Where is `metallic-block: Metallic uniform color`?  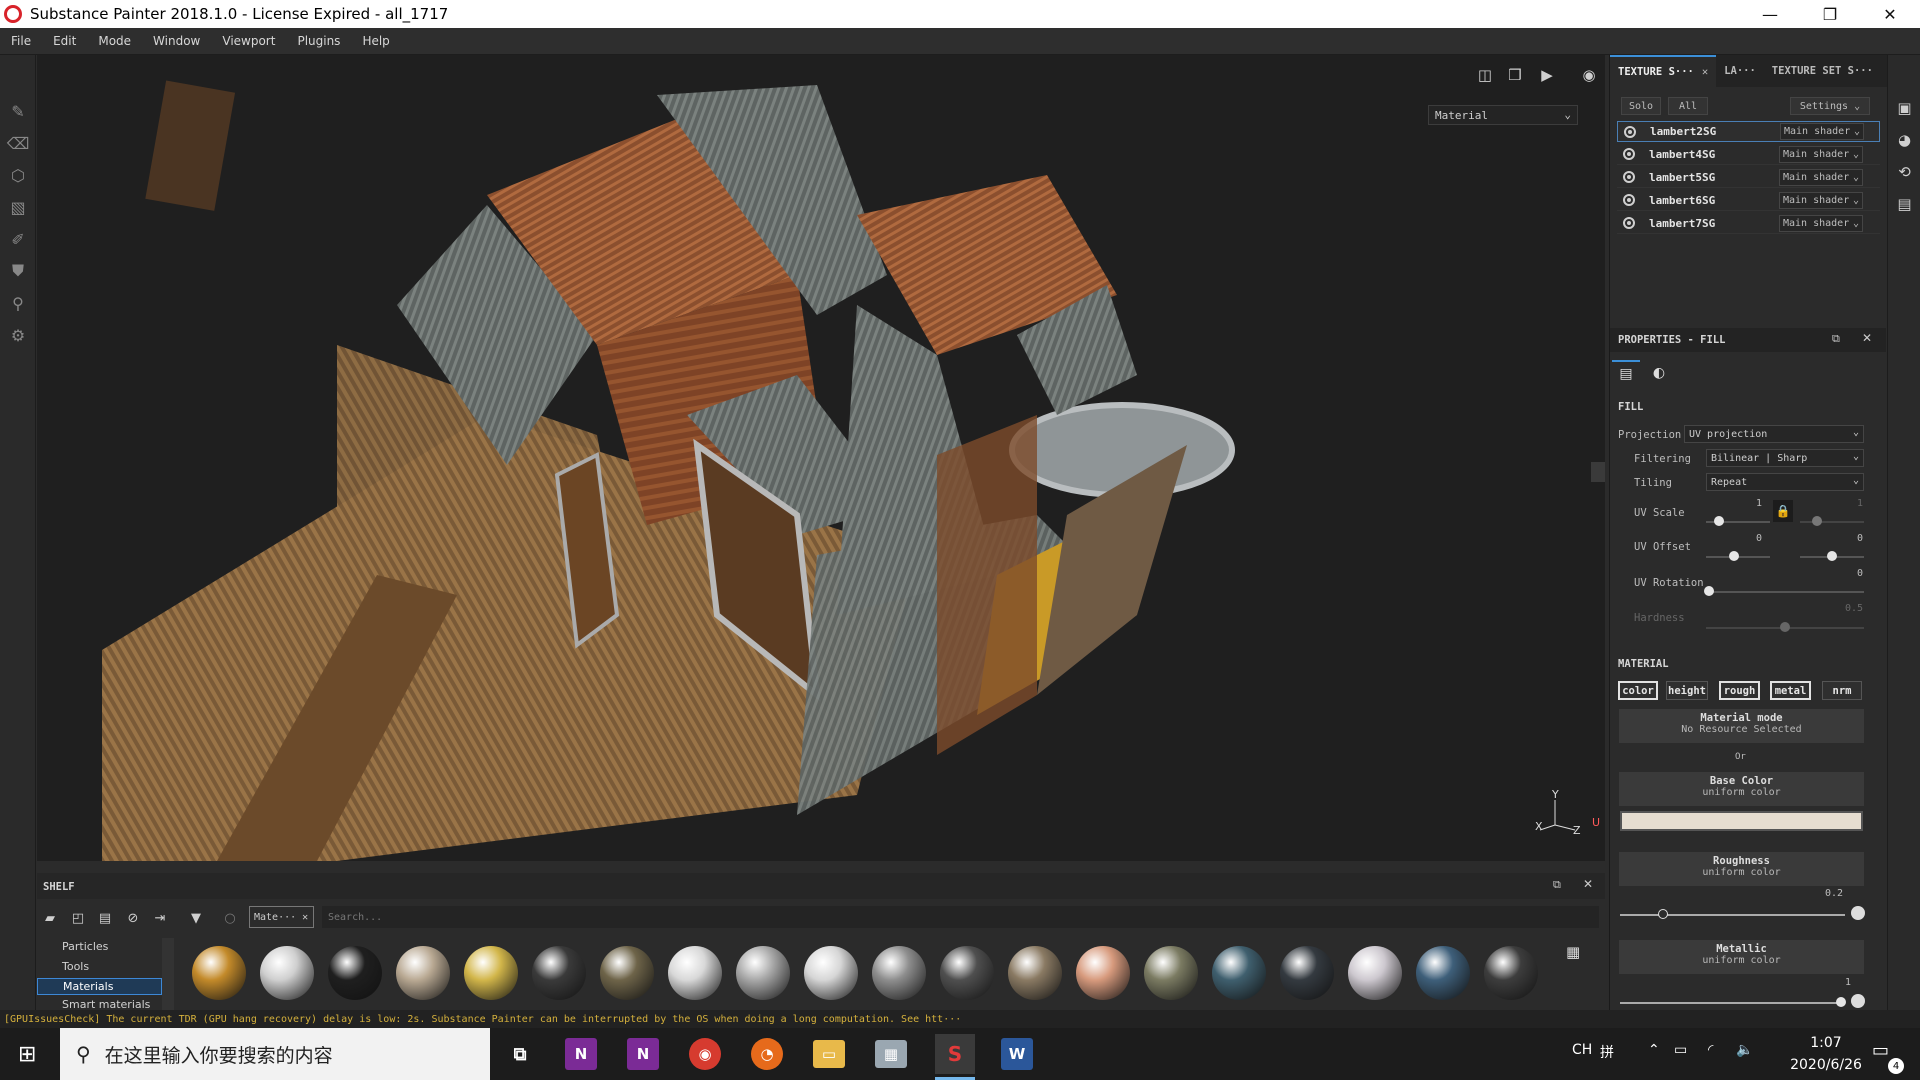
metallic-block: Metallic uniform color is located at coordinates (1741, 957).